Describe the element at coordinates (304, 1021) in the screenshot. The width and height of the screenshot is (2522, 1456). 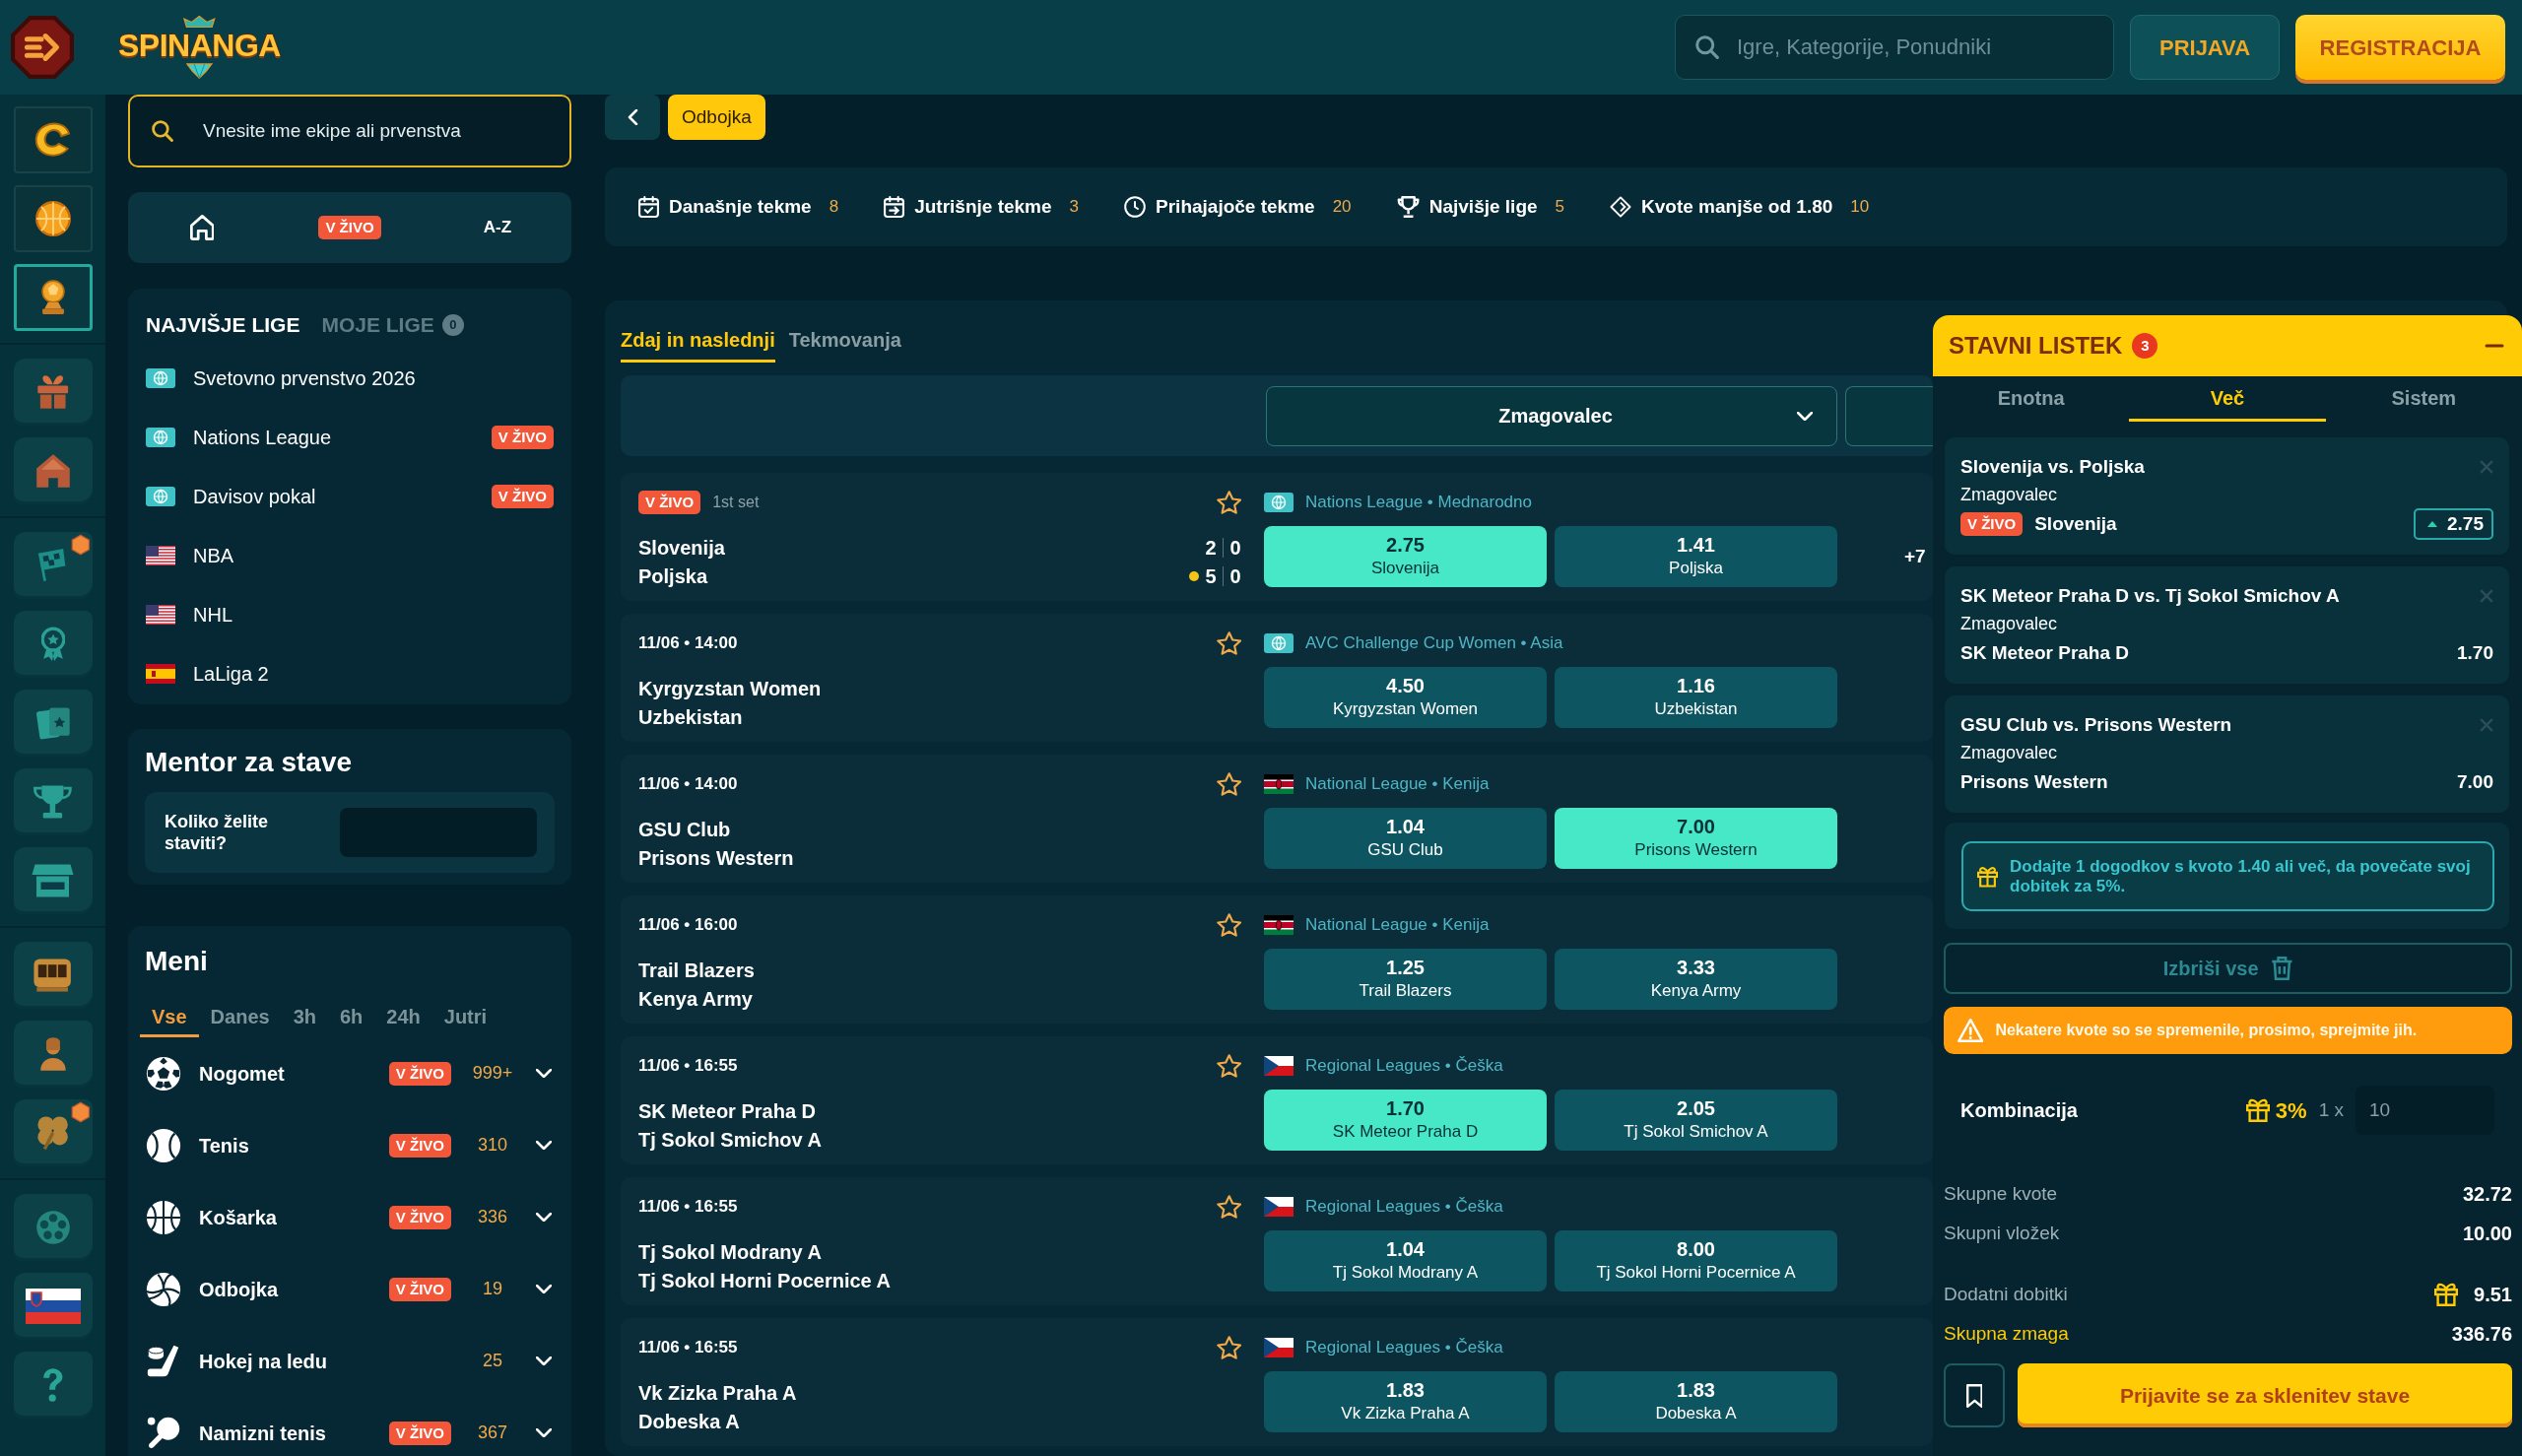
I see `time-filter-tab: 3h` at that location.